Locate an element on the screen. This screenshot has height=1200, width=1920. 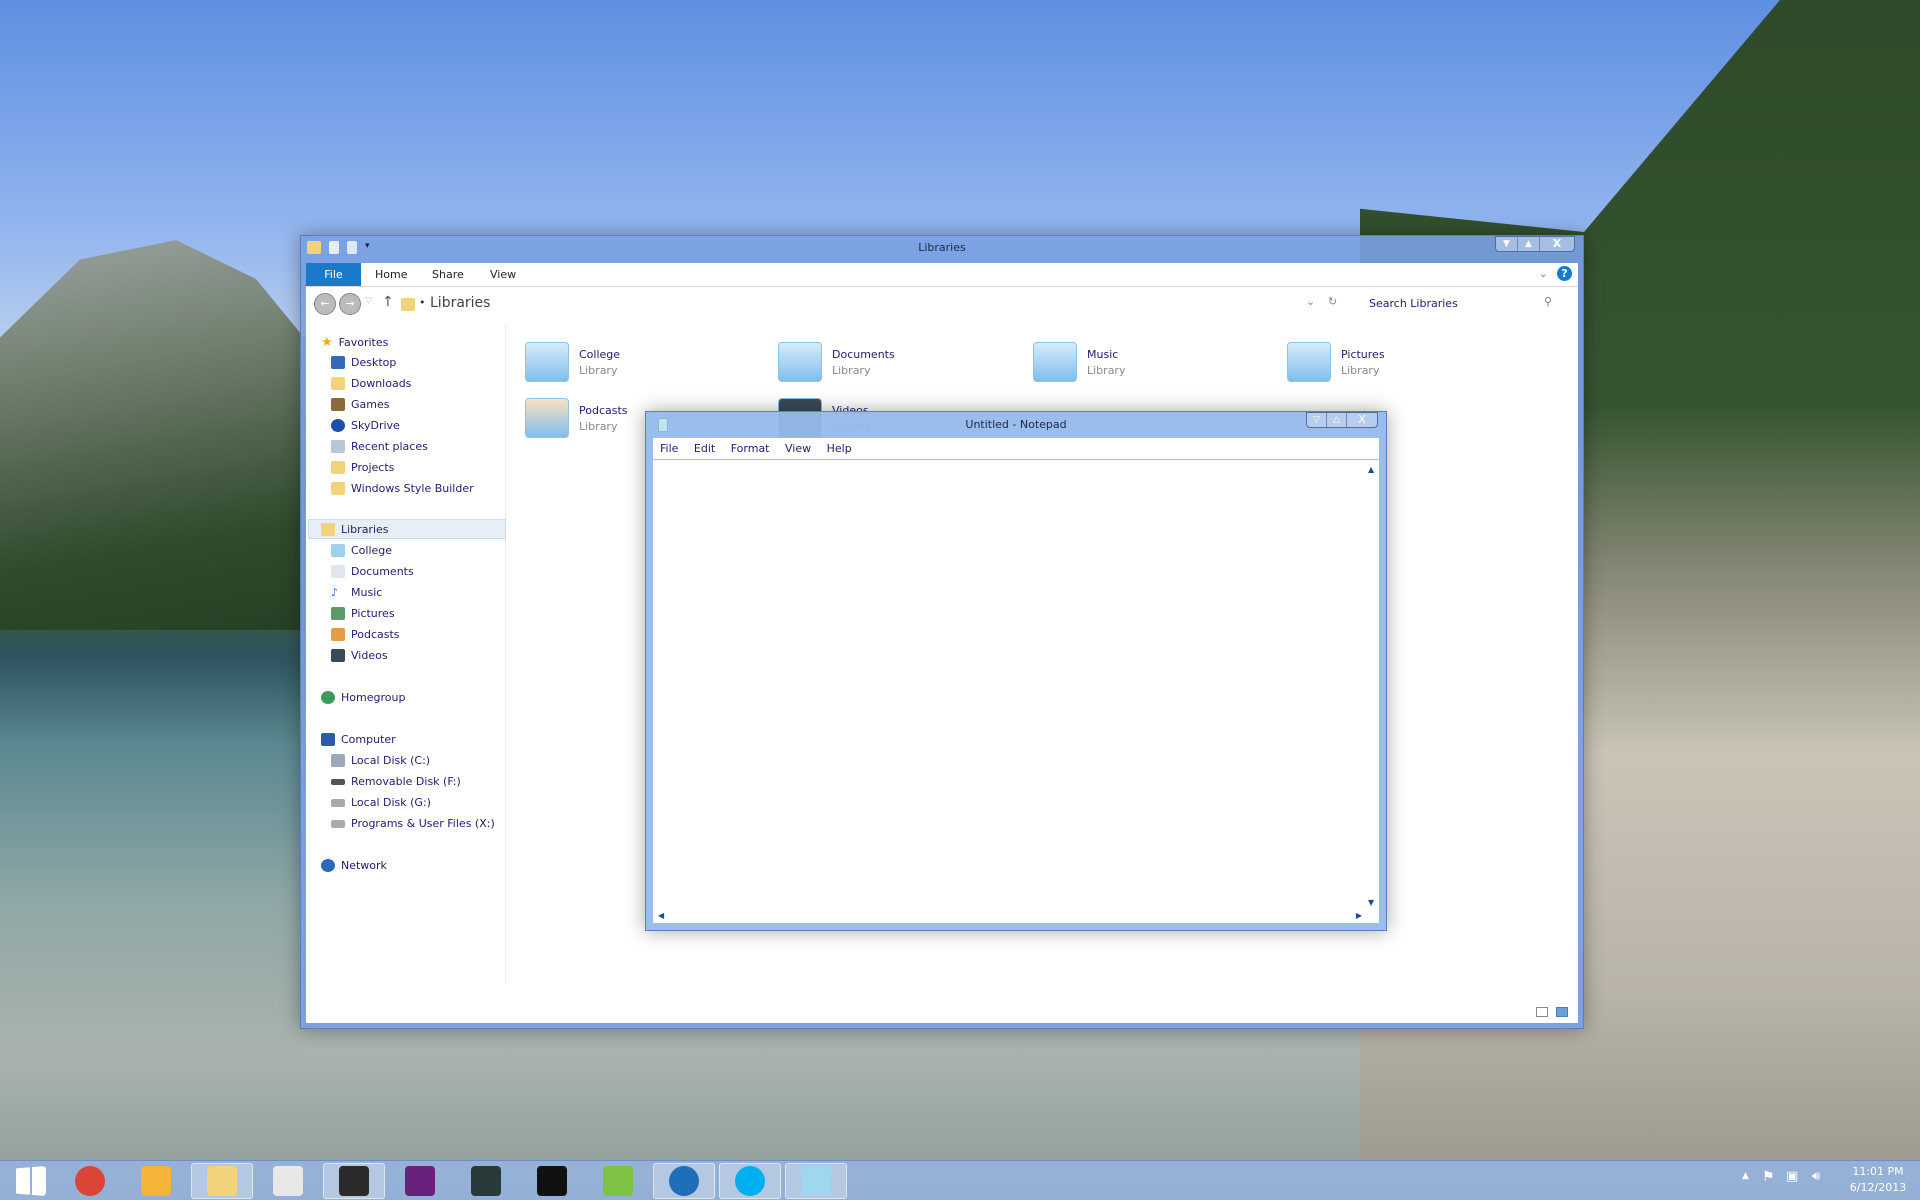
mail-icon is located at coordinates (156, 1181).